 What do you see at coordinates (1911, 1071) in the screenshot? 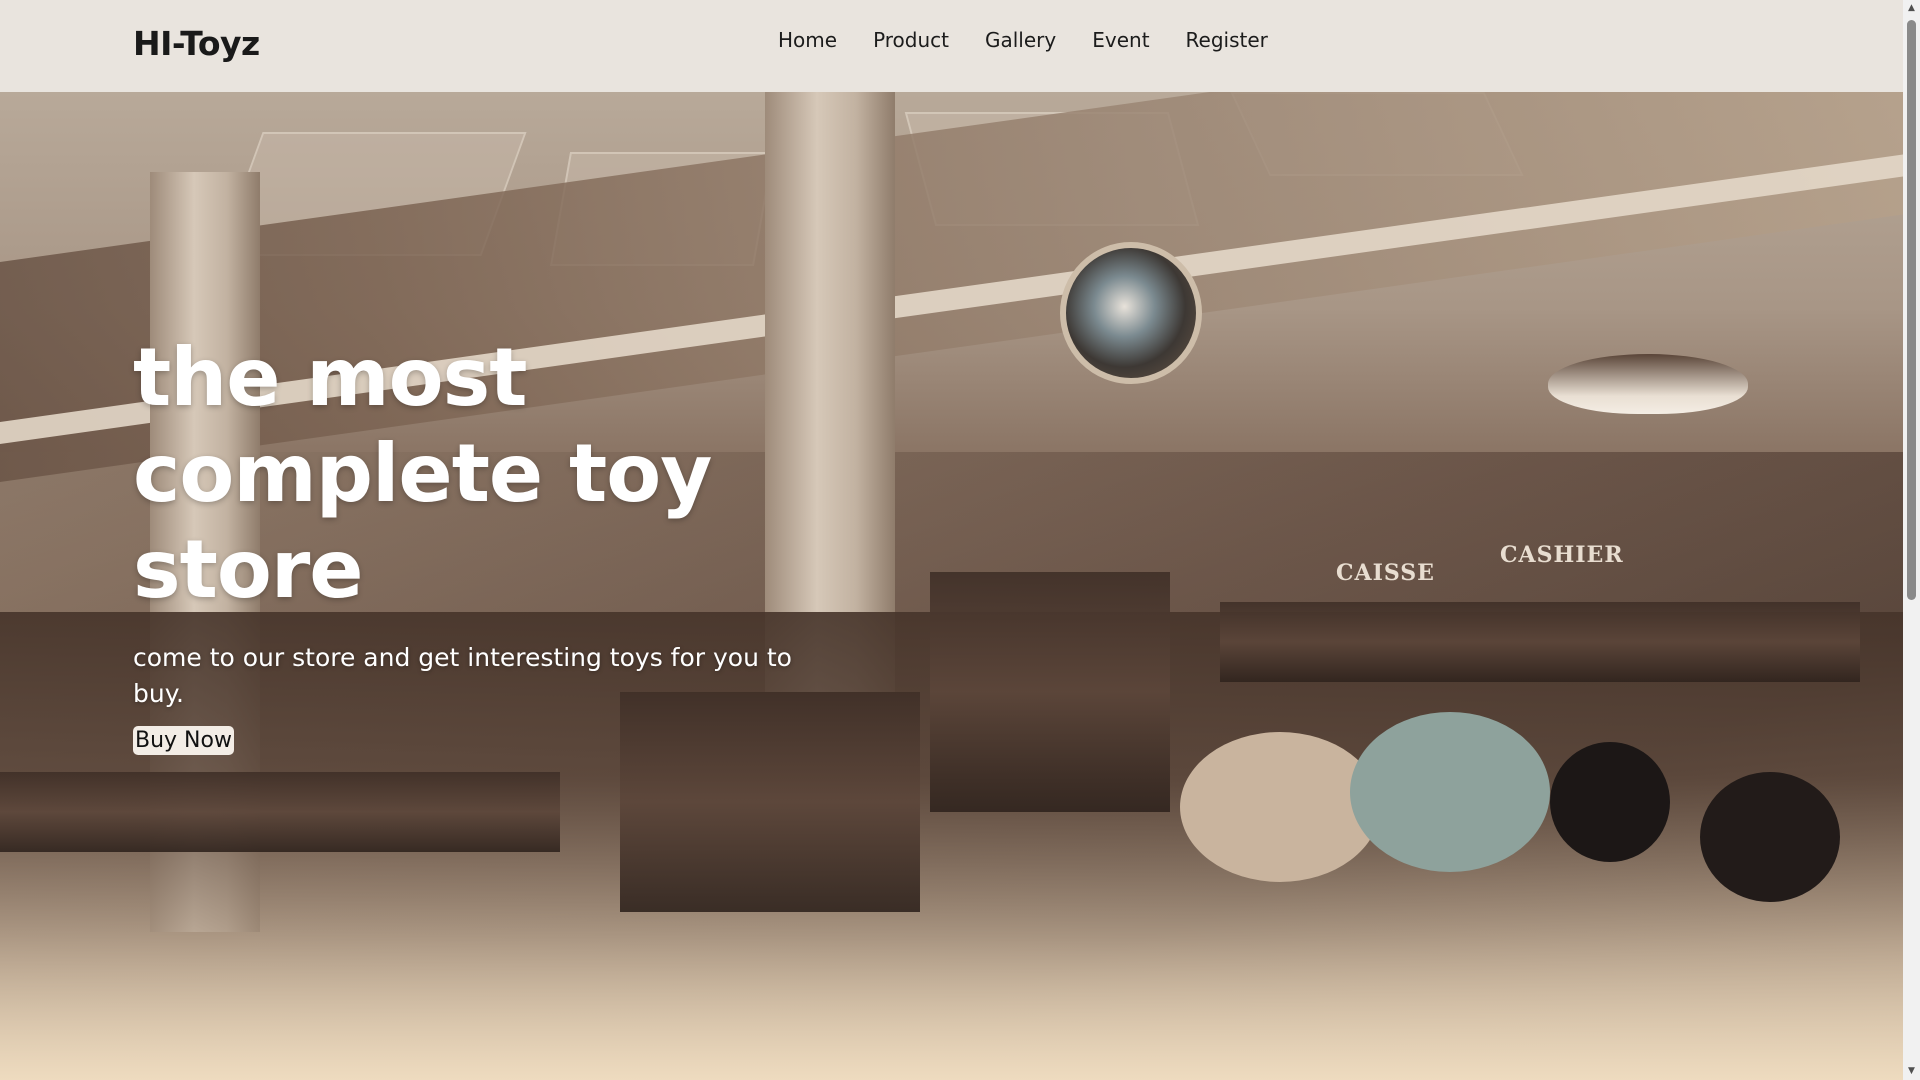
I see `chevron-down-icon: ▼` at bounding box center [1911, 1071].